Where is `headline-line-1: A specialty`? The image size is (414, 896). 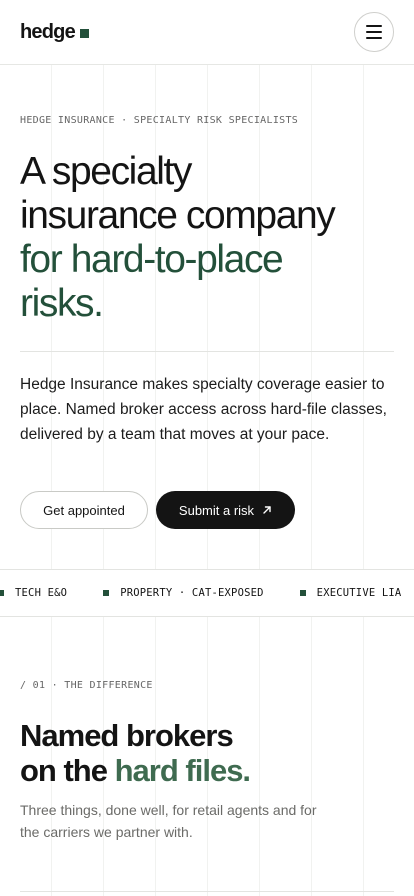
headline-line-1: A specialty is located at coordinates (106, 171).